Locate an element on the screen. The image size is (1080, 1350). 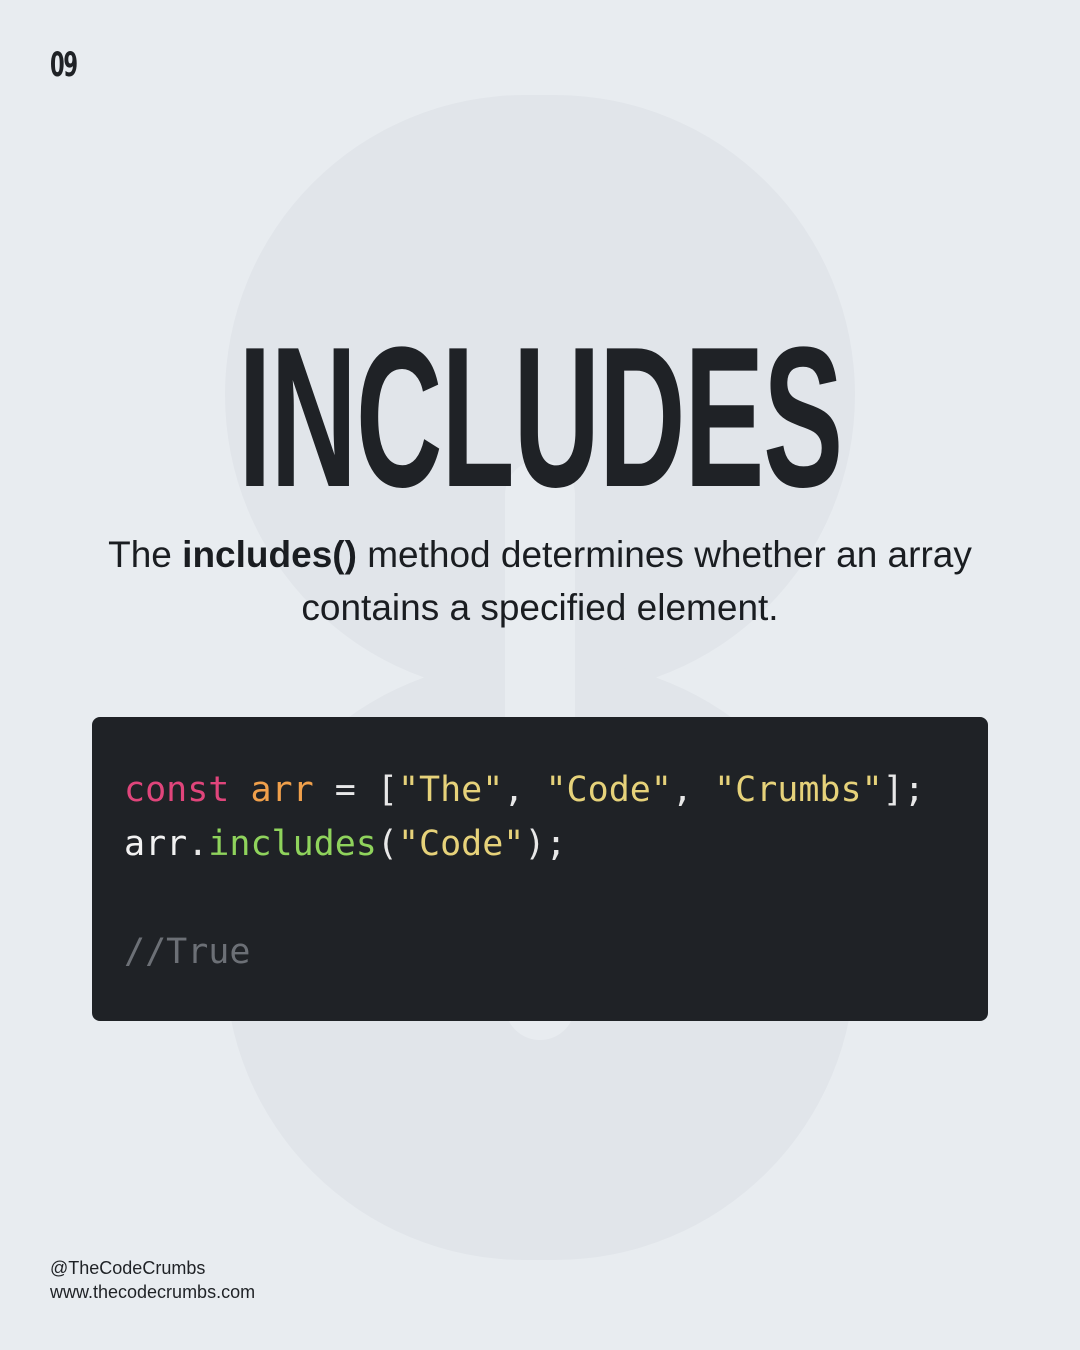
footer-website: www.thecodecrumbs.com is located at coordinates (153, 1292).